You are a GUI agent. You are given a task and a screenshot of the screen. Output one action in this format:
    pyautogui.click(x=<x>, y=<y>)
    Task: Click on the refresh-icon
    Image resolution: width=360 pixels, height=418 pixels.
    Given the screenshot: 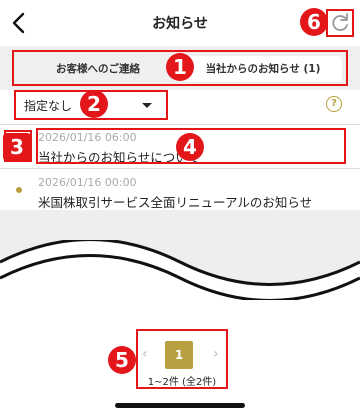 What is the action you would take?
    pyautogui.click(x=340, y=22)
    